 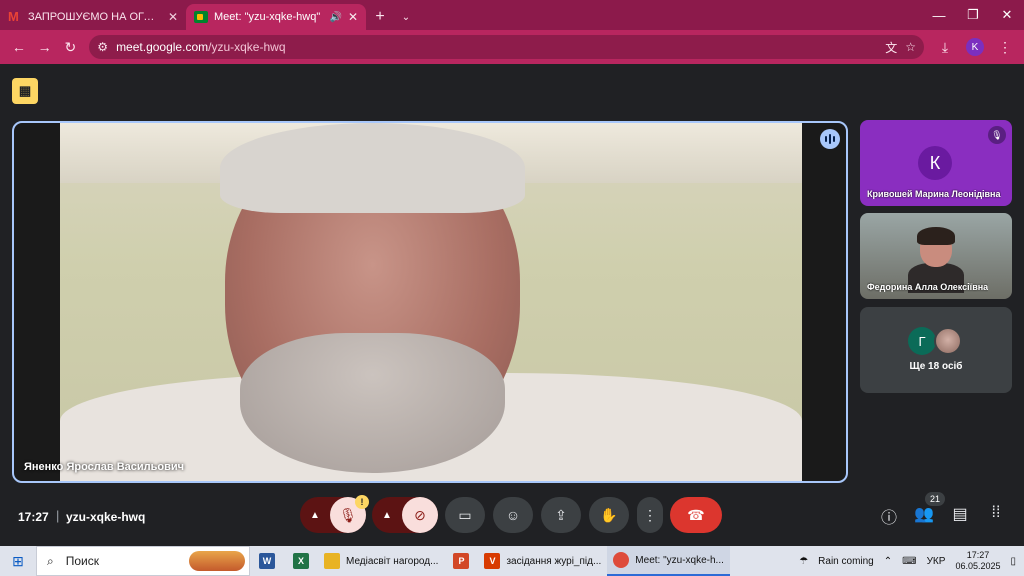 What do you see at coordinates (960, 514) in the screenshot?
I see `chat-icon: ▤` at bounding box center [960, 514].